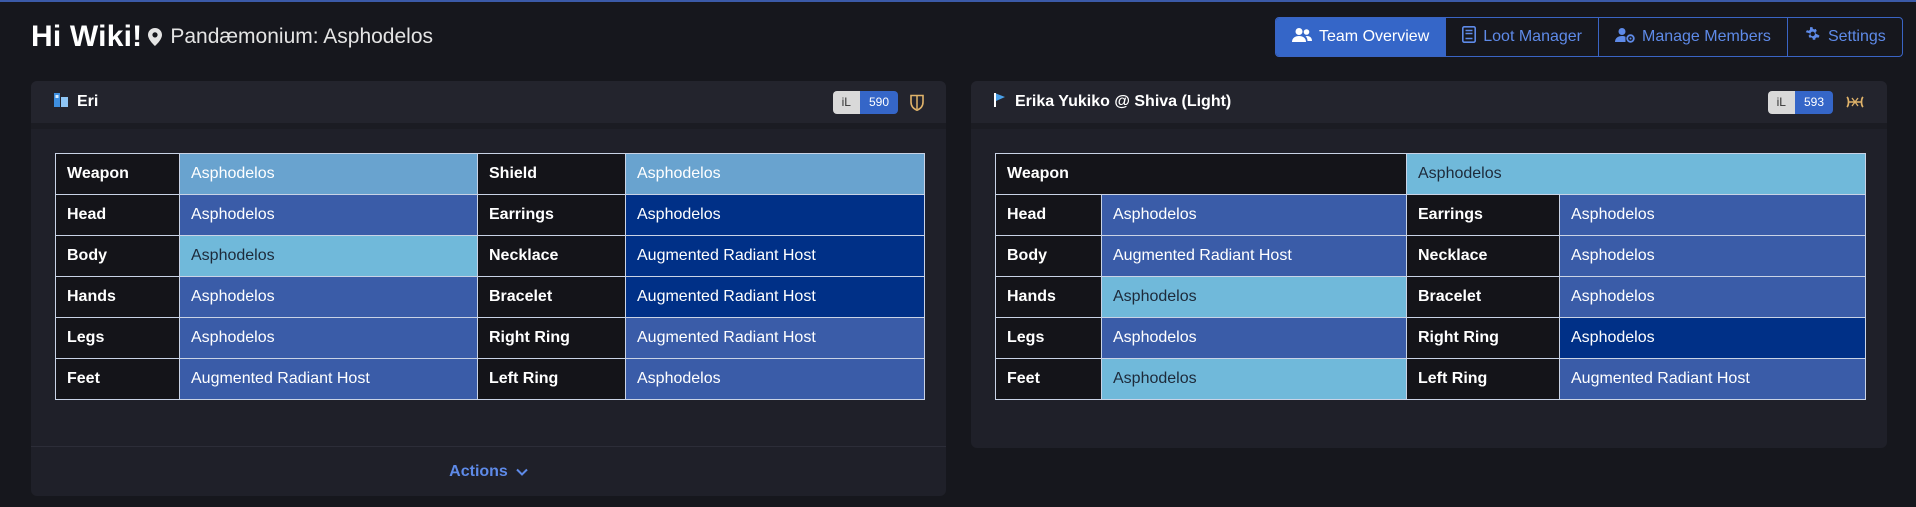 Image resolution: width=1916 pixels, height=507 pixels. I want to click on table-row: Weapon Asphodelos Shield Asphodelos, so click(490, 174).